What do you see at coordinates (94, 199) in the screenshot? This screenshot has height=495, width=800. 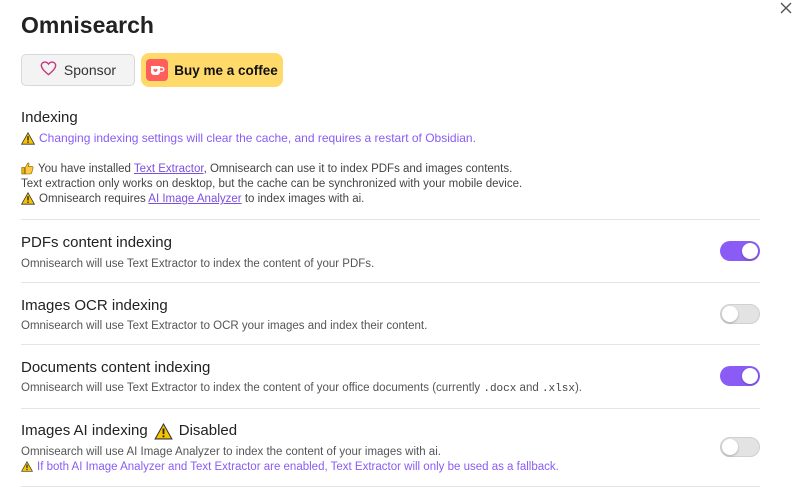 I see `ai-prefix: Omnisearch requires` at bounding box center [94, 199].